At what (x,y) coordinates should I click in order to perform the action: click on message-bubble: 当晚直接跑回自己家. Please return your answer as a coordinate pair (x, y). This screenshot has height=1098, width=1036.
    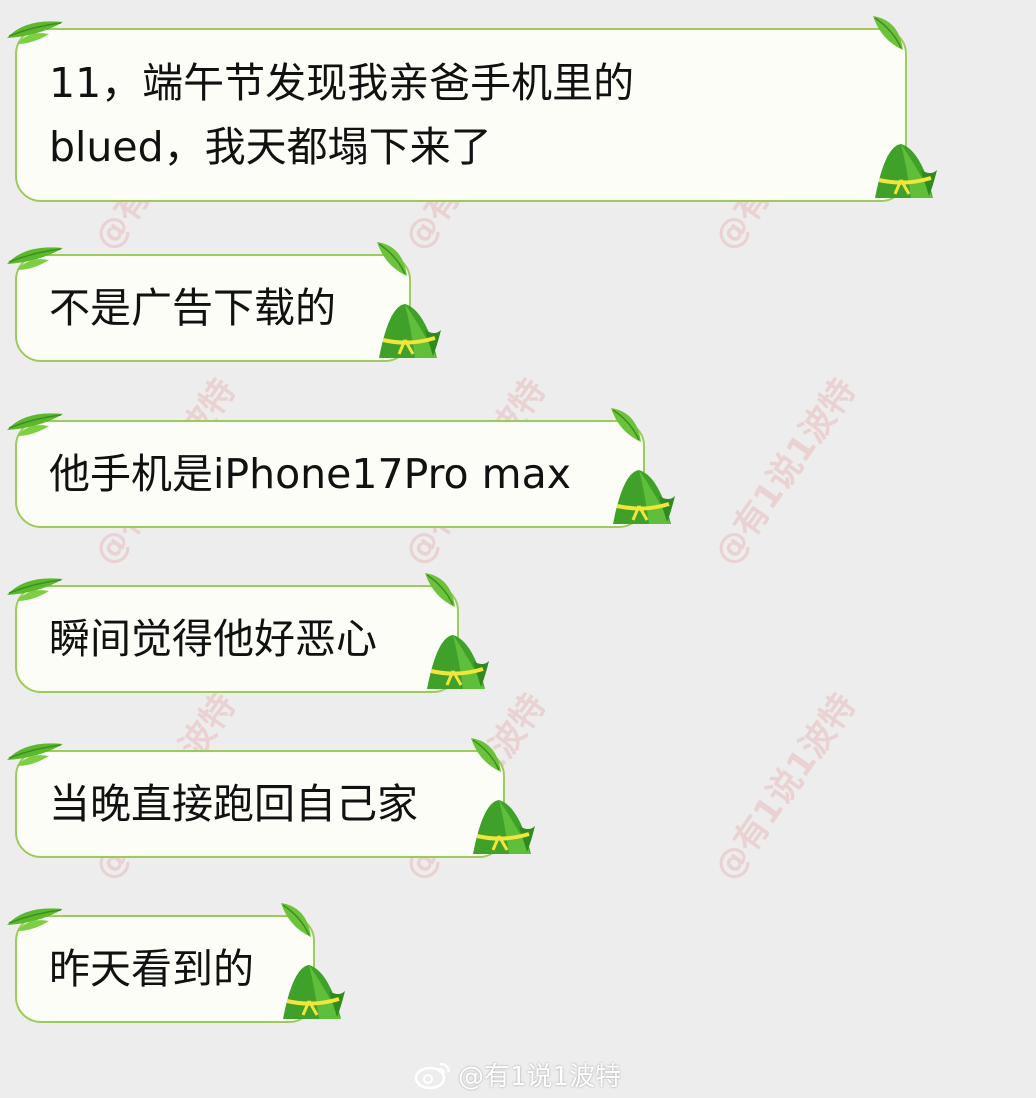
    Looking at the image, I should click on (271, 798).